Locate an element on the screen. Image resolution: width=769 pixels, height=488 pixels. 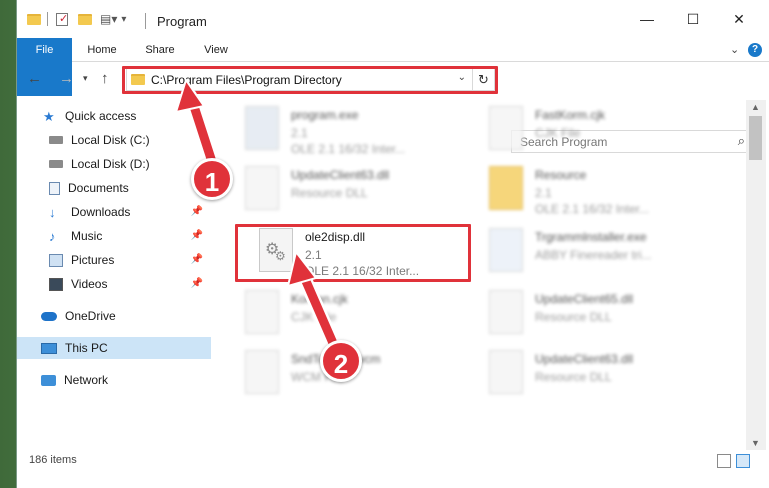
properties-icon: ✓ is located at coordinates (62, 19).